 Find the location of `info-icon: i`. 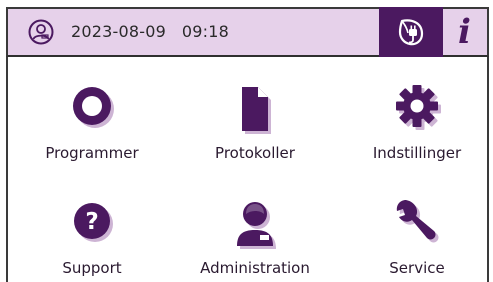

info-icon: i is located at coordinates (464, 32).